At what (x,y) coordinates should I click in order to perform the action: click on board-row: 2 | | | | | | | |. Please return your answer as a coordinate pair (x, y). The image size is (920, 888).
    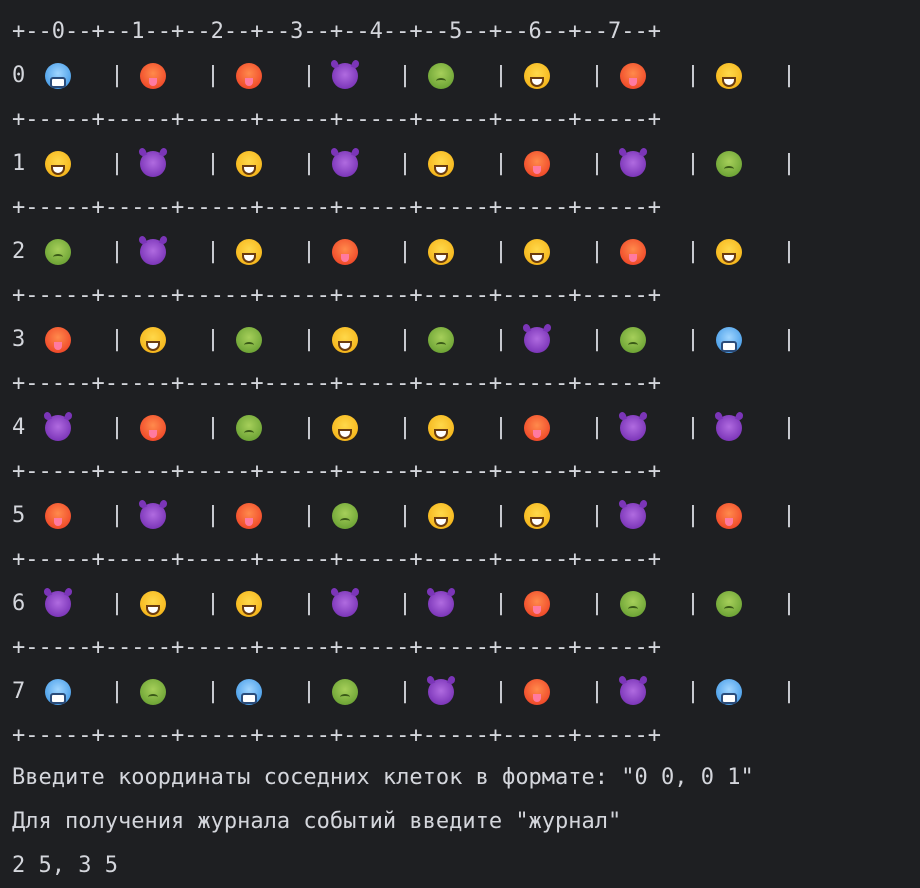
    Looking at the image, I should click on (460, 252).